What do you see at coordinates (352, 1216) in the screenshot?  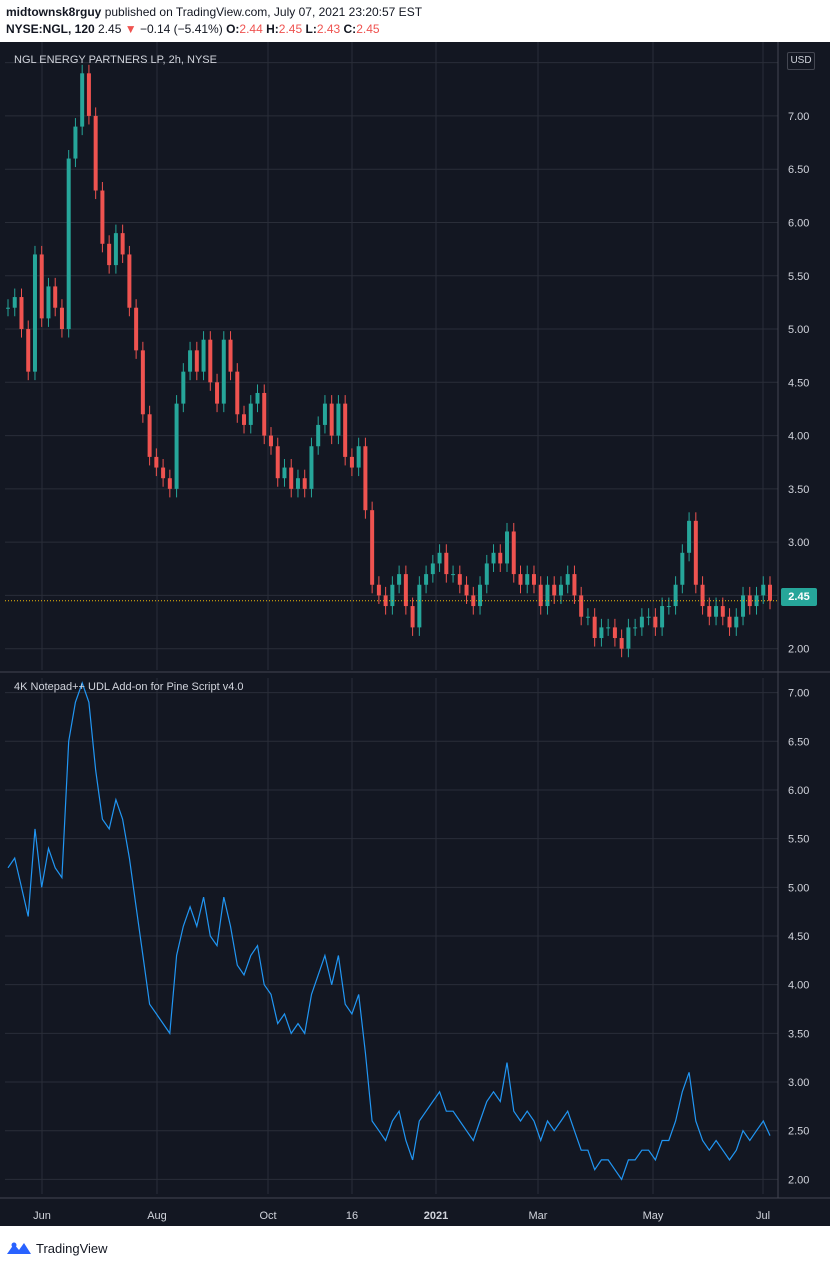 I see `x-tick-label: 16` at bounding box center [352, 1216].